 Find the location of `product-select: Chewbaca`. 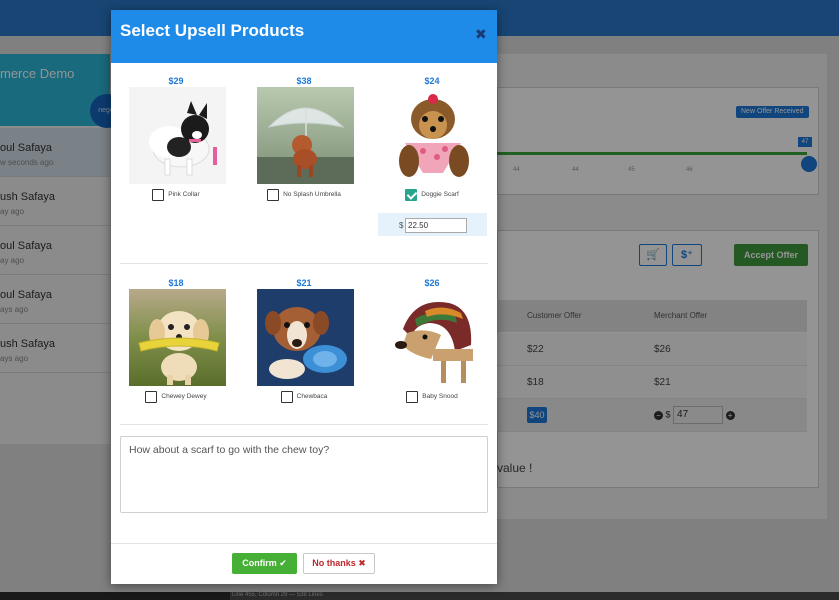

product-select: Chewbaca is located at coordinates (304, 397).